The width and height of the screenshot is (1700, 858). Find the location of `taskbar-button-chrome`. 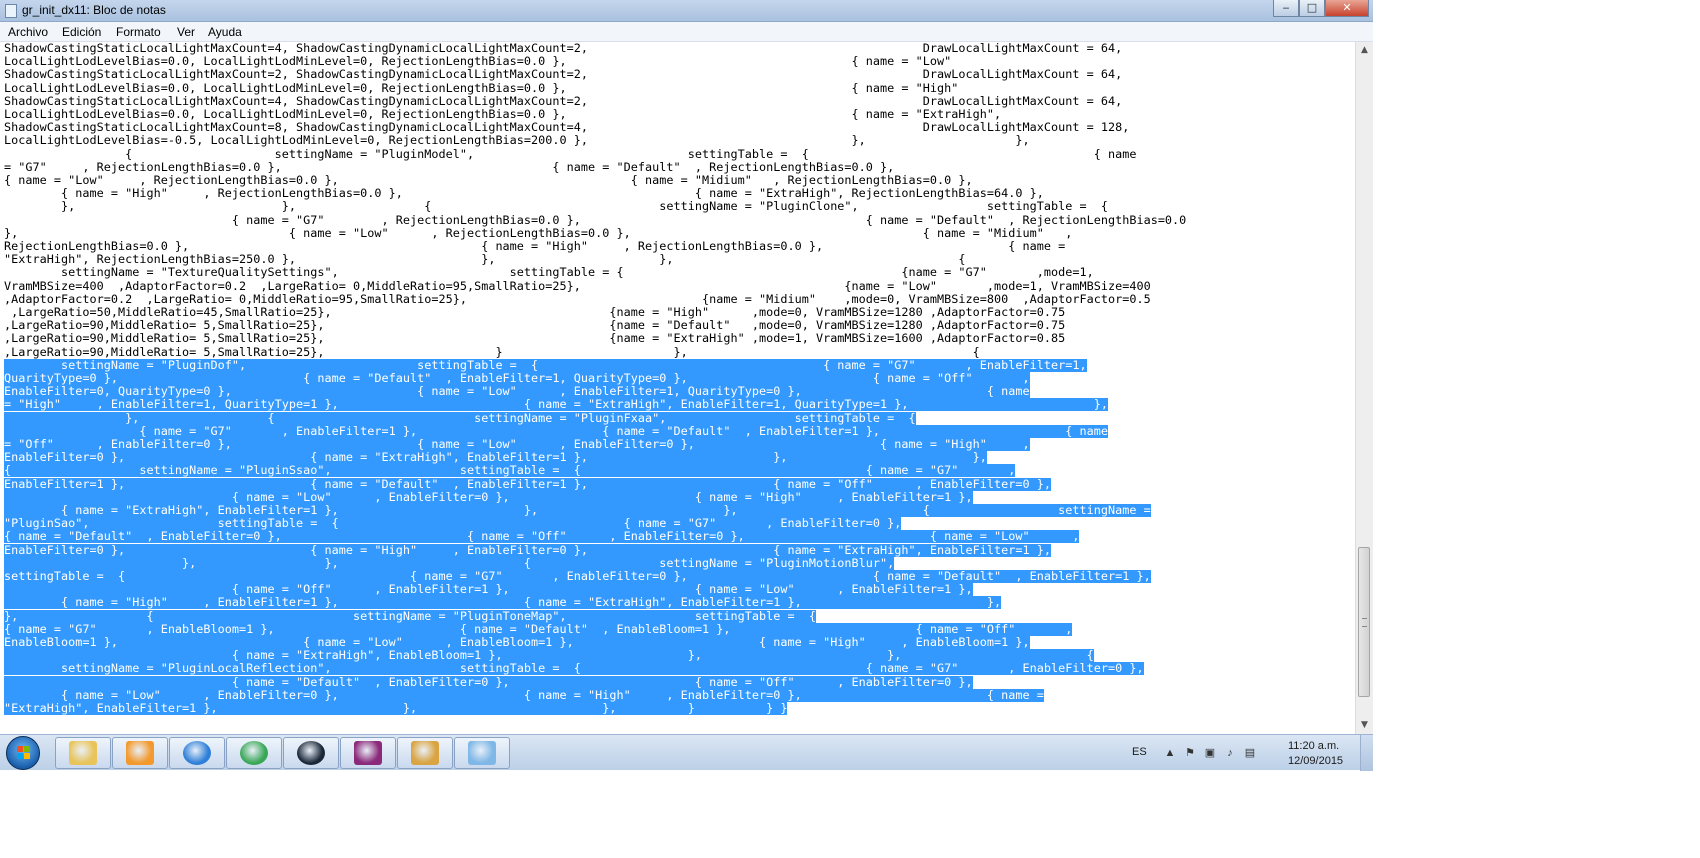

taskbar-button-chrome is located at coordinates (254, 753).